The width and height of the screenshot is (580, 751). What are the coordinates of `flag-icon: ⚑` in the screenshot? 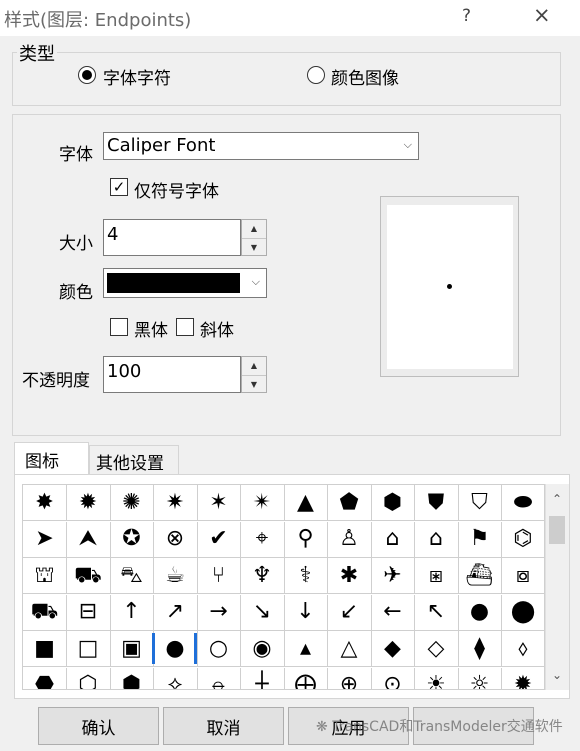 It's located at (480, 539).